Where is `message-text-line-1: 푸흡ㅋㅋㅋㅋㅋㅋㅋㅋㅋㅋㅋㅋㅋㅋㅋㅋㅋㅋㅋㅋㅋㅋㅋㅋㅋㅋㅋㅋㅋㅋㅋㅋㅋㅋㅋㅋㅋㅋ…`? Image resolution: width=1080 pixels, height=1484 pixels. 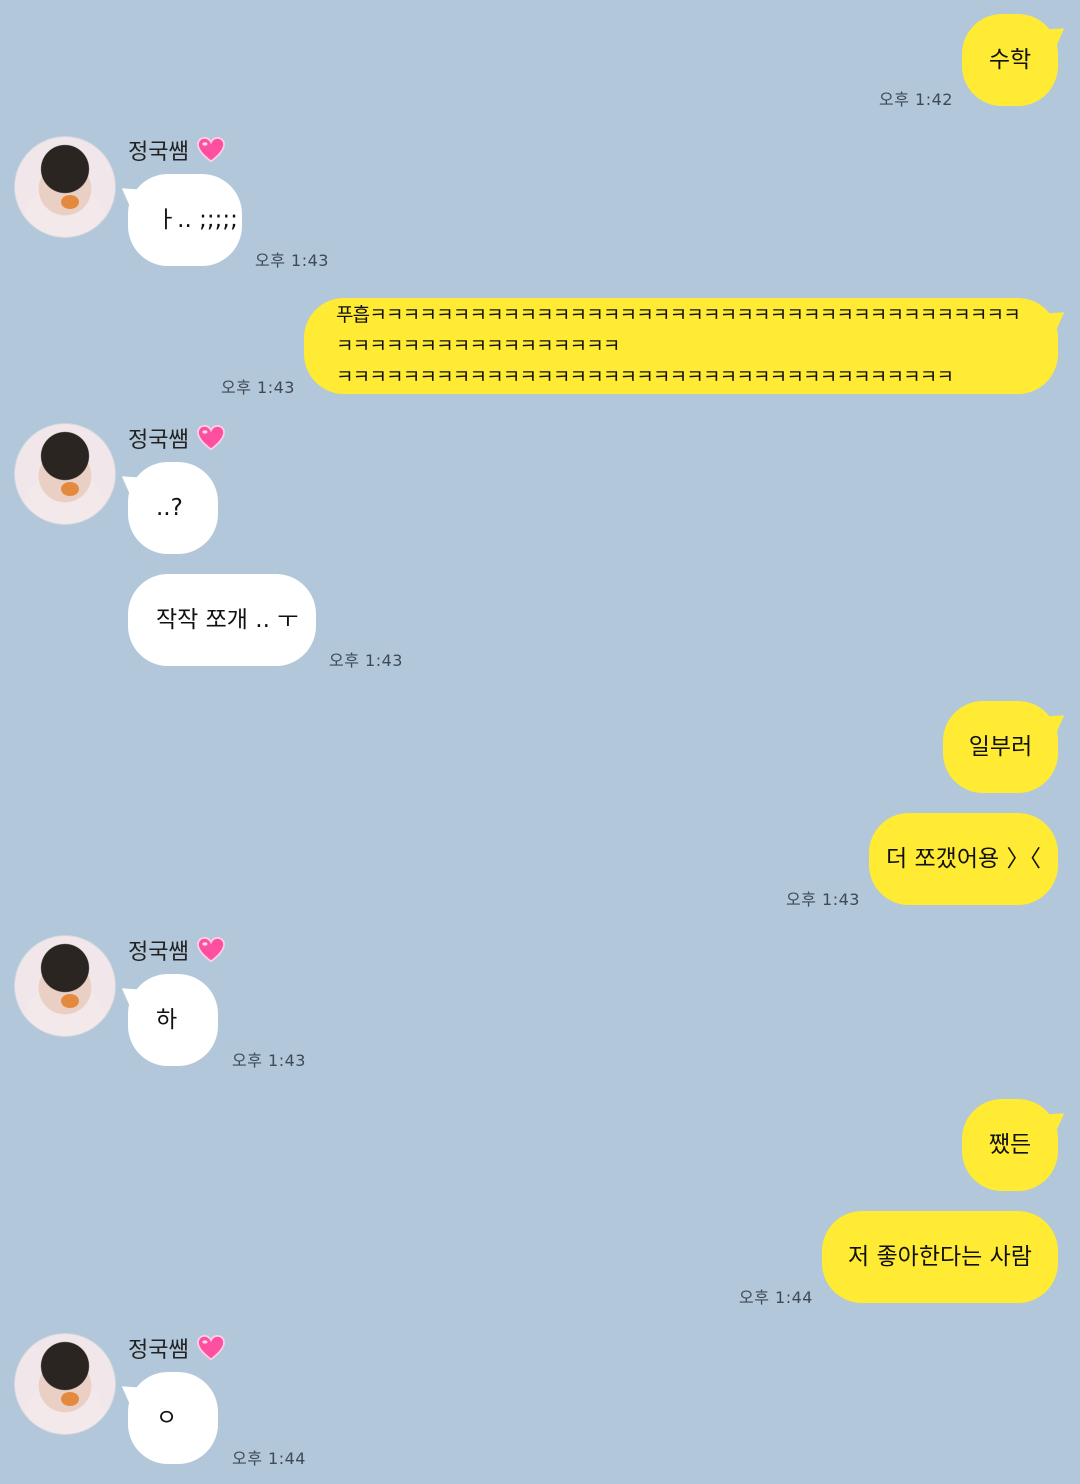 message-text-line-1: 푸흡ㅋㅋㅋㅋㅋㅋㅋㅋㅋㅋㅋㅋㅋㅋㅋㅋㅋㅋㅋㅋㅋㅋㅋㅋㅋㅋㅋㅋㅋㅋㅋㅋㅋㅋㅋㅋㅋㅋ… is located at coordinates (678, 330).